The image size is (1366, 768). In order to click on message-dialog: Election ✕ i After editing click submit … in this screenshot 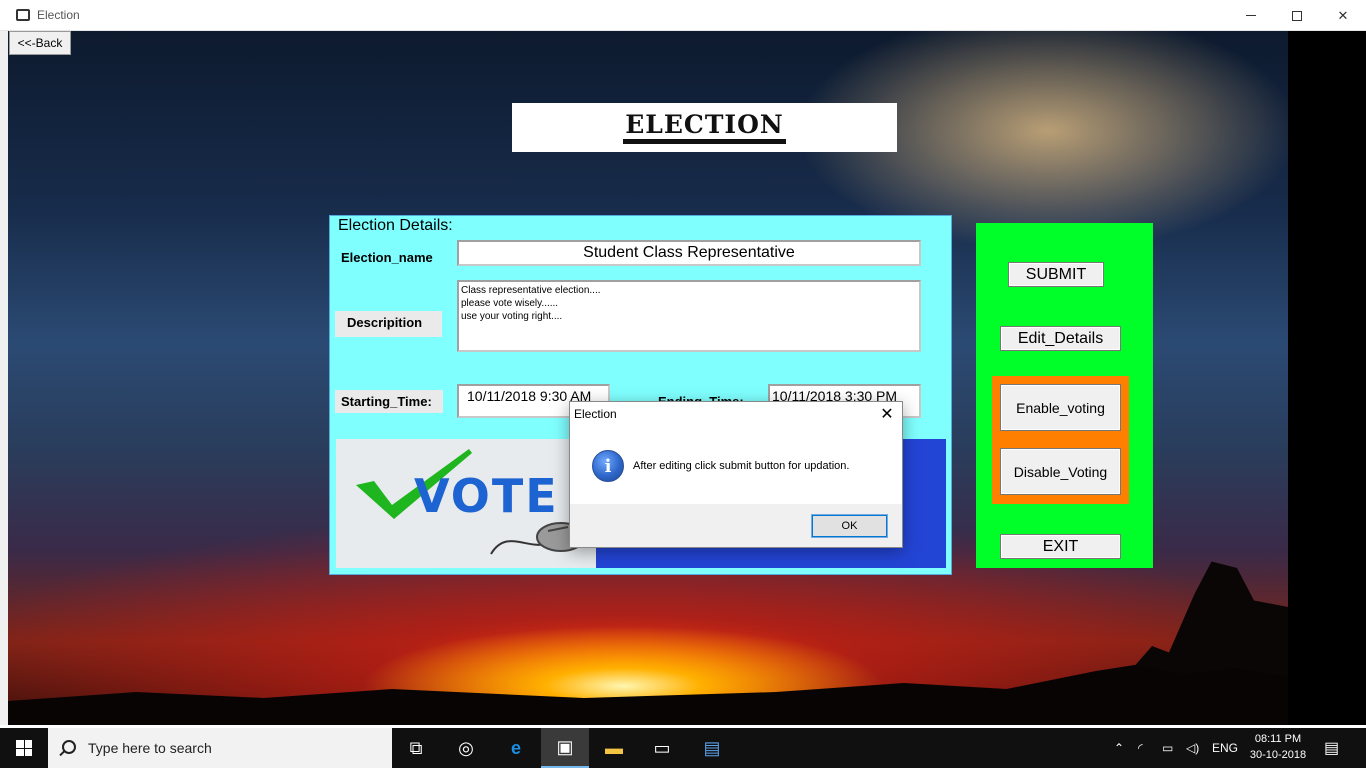, I will do `click(736, 474)`.